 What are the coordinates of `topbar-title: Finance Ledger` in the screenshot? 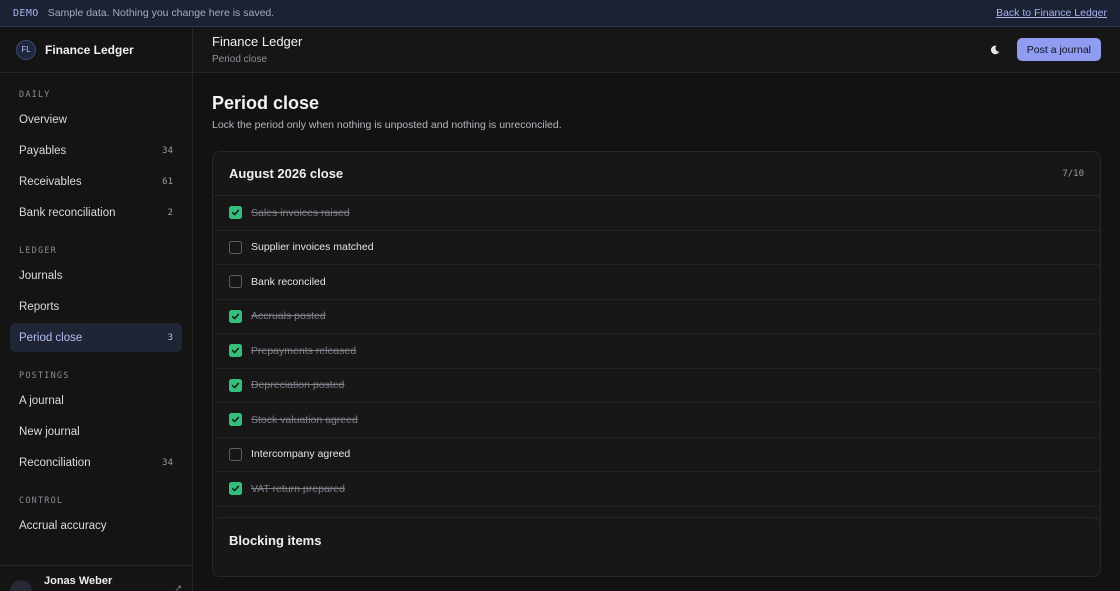 It's located at (257, 41).